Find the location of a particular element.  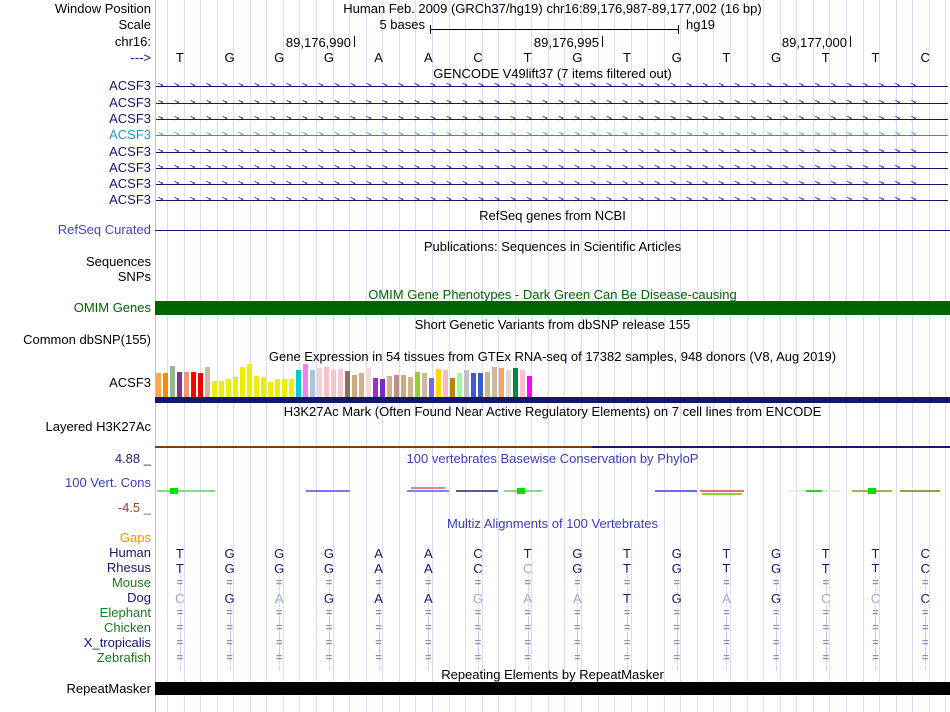

alignment-row-x_tropicalis: = = = = = = = = = = = = = = = = is located at coordinates (552, 643).